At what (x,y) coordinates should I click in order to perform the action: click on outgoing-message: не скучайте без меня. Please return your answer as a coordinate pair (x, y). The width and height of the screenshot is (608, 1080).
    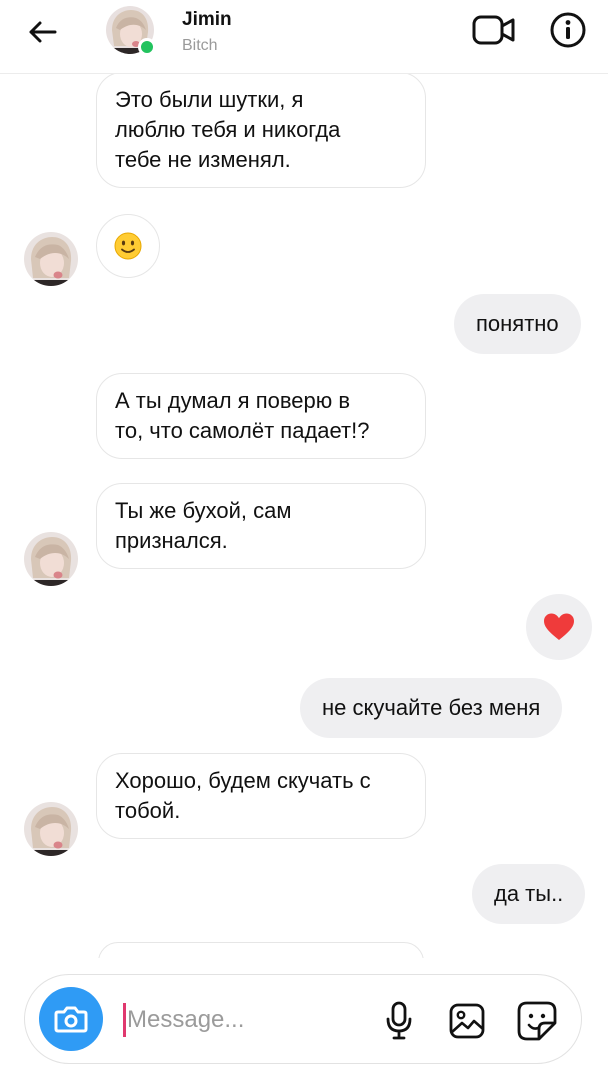
    Looking at the image, I should click on (431, 708).